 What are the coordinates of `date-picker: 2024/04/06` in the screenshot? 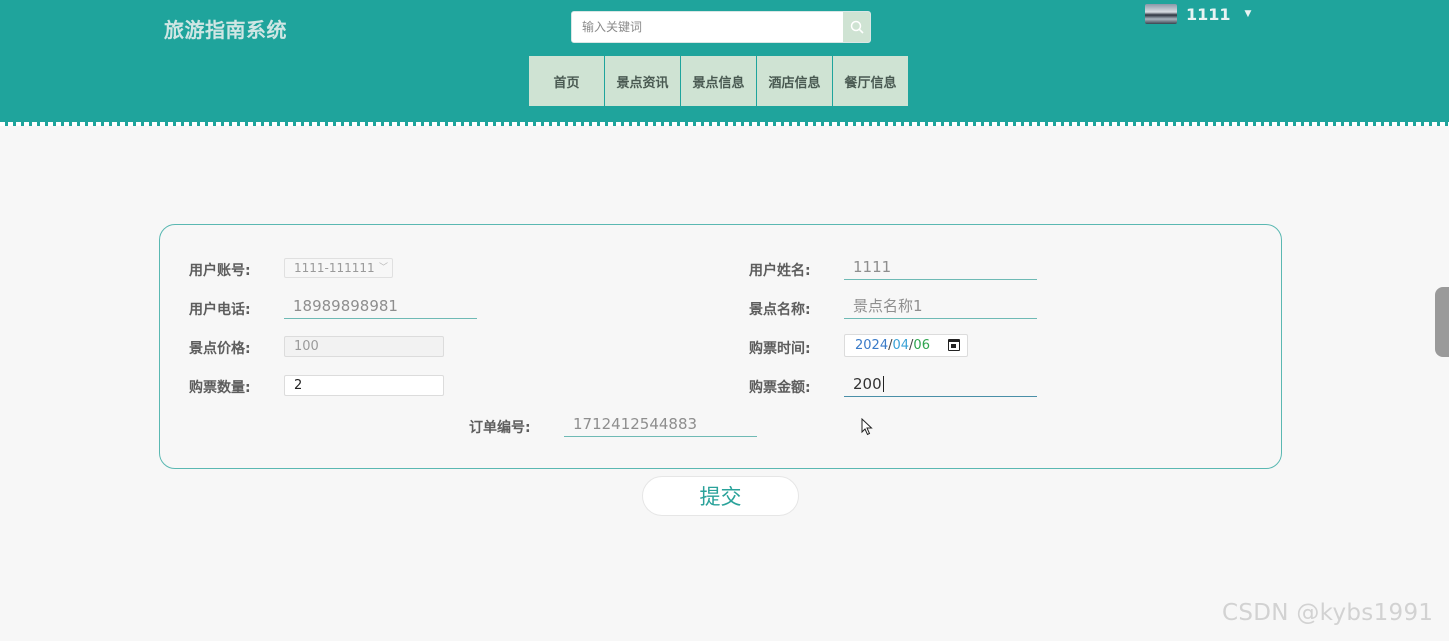 It's located at (906, 345).